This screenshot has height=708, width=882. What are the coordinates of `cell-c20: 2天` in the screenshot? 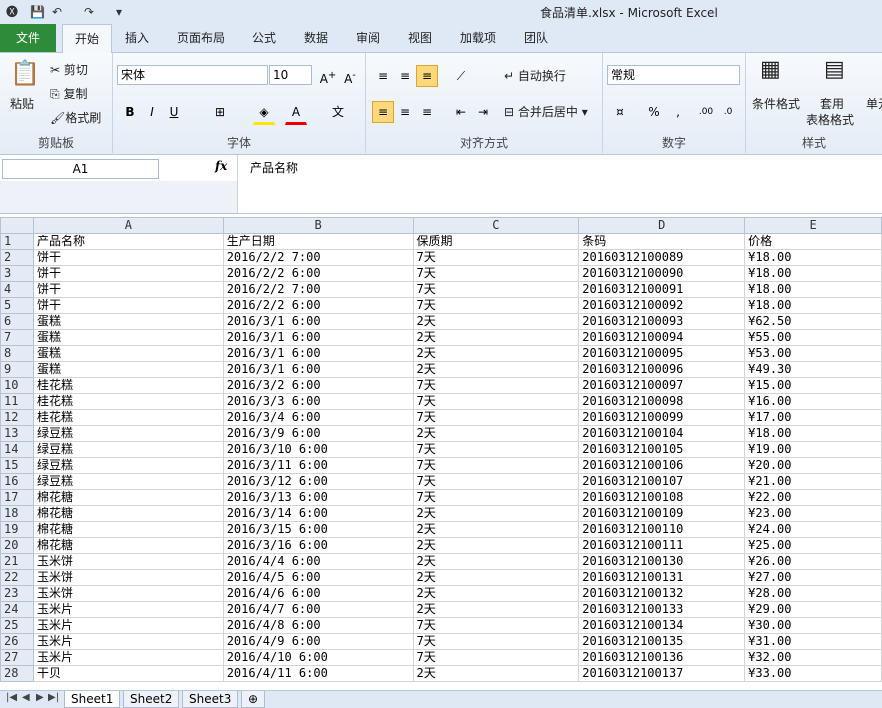 It's located at (496, 545).